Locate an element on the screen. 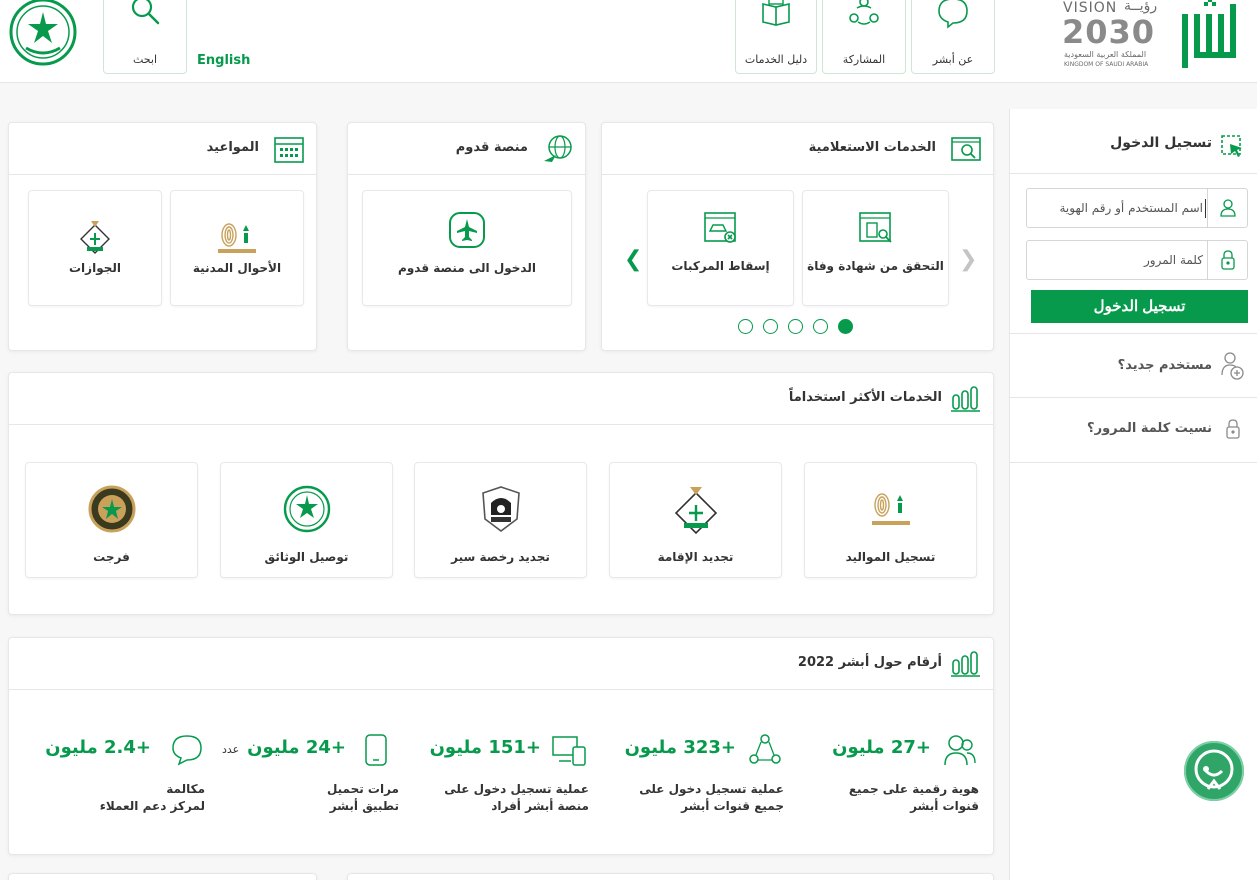 The width and height of the screenshot is (1257, 880). nav-participation: المشاركة is located at coordinates (864, 37).